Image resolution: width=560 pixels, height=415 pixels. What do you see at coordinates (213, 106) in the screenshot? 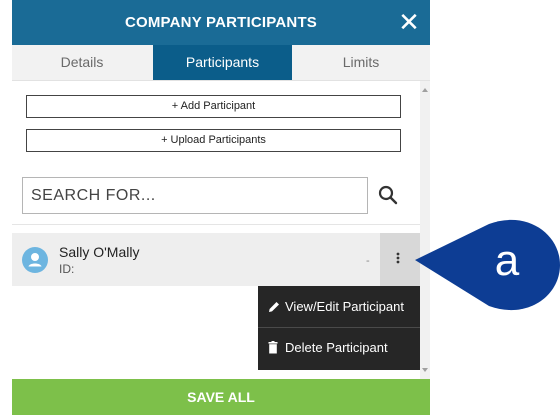
I see `add-participant-button: + Add Participant` at bounding box center [213, 106].